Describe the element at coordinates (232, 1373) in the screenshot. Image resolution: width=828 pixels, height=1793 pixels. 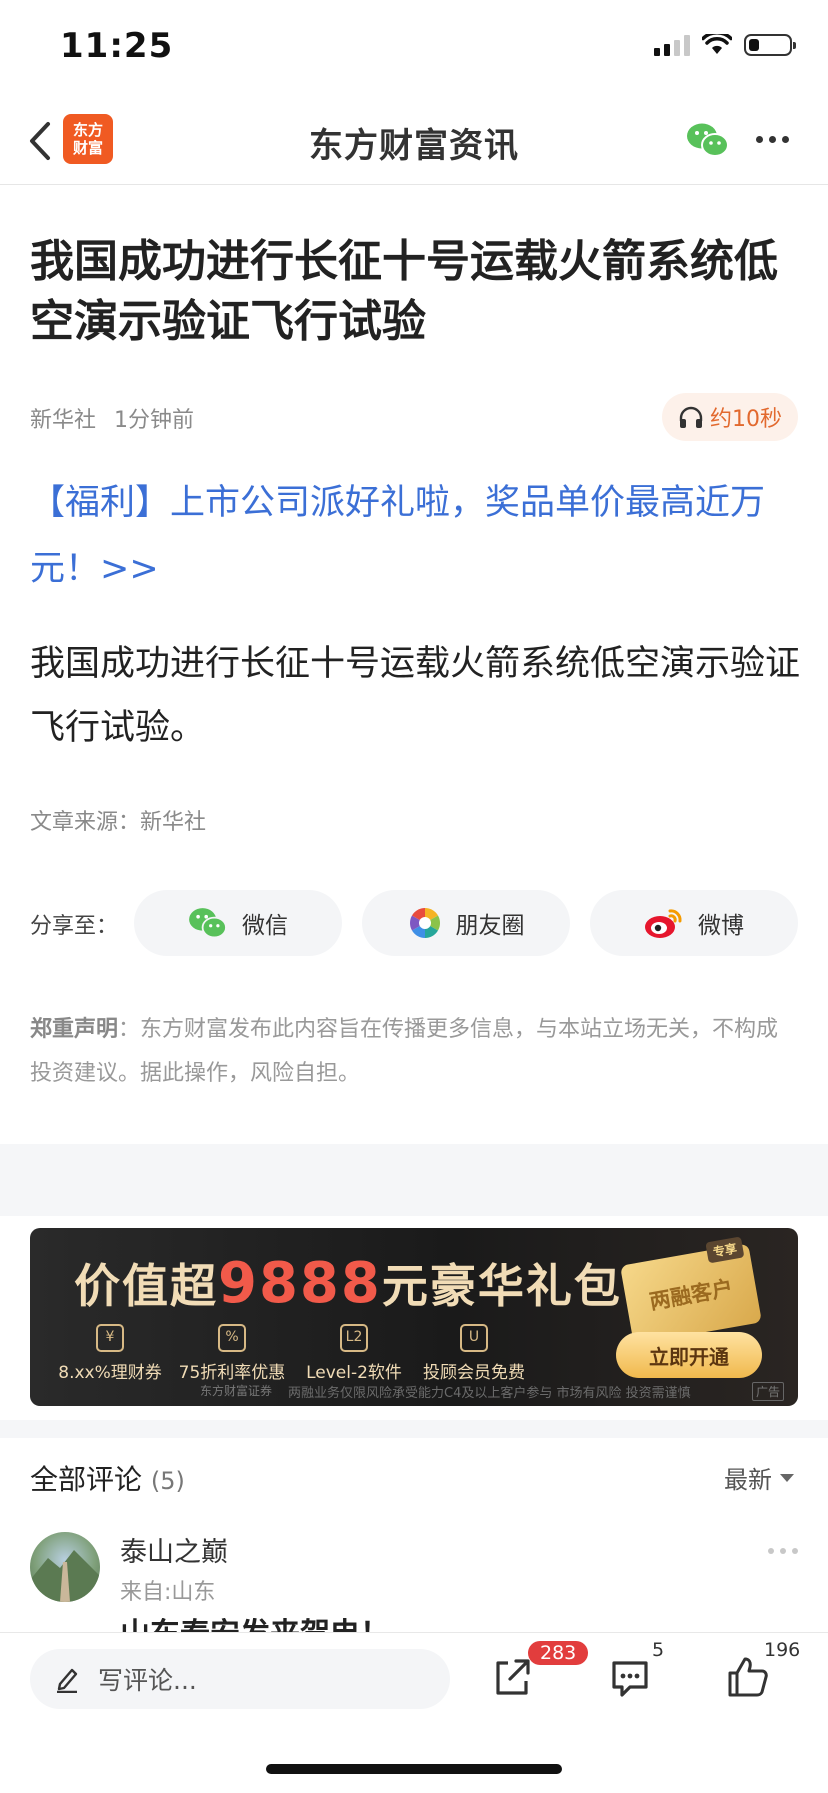
I see `ad-feature-label: 75折利率优惠` at that location.